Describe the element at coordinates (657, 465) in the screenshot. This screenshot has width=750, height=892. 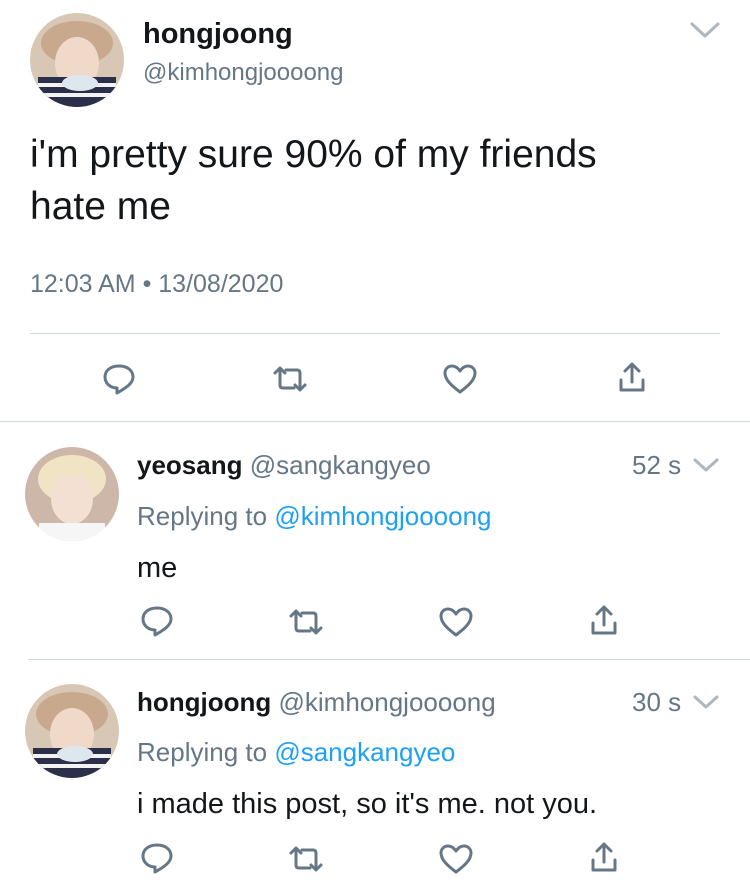
I see `time-ago: 52 s` at that location.